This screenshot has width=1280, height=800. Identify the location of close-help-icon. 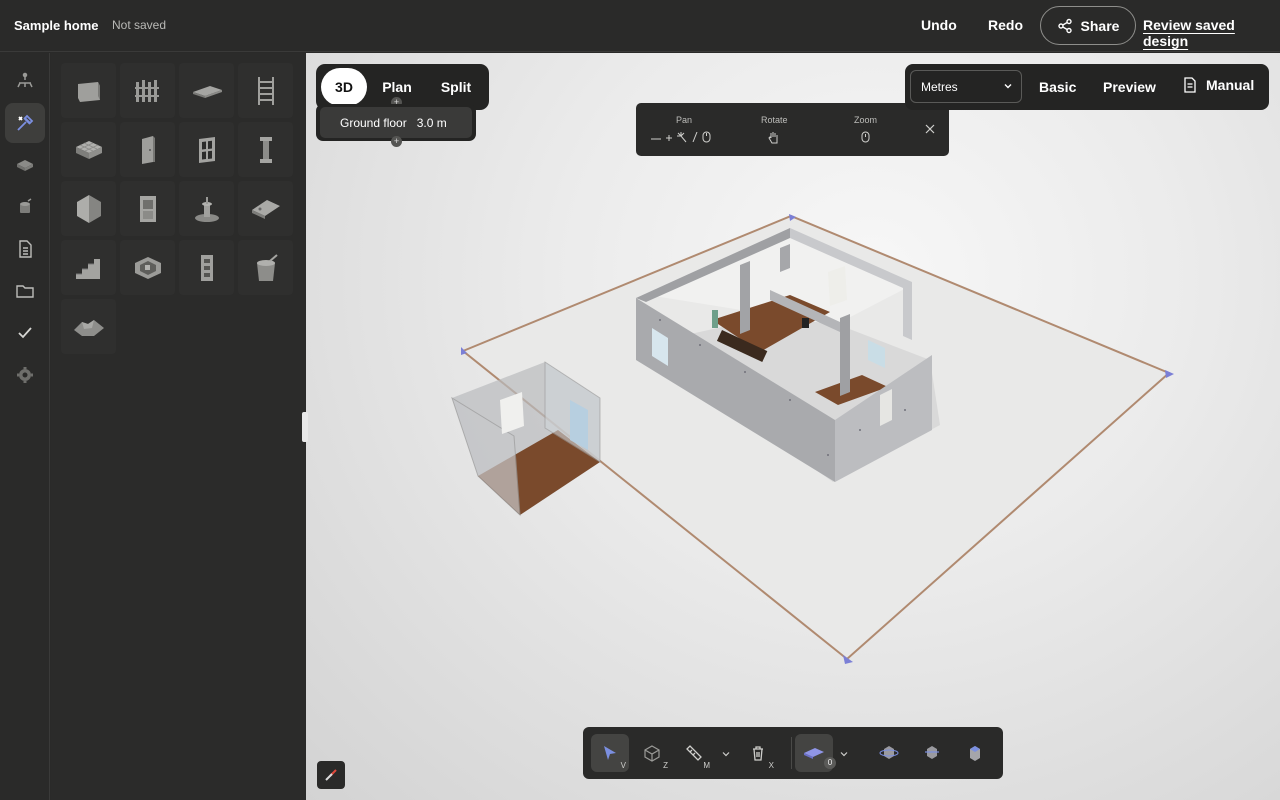
(930, 129).